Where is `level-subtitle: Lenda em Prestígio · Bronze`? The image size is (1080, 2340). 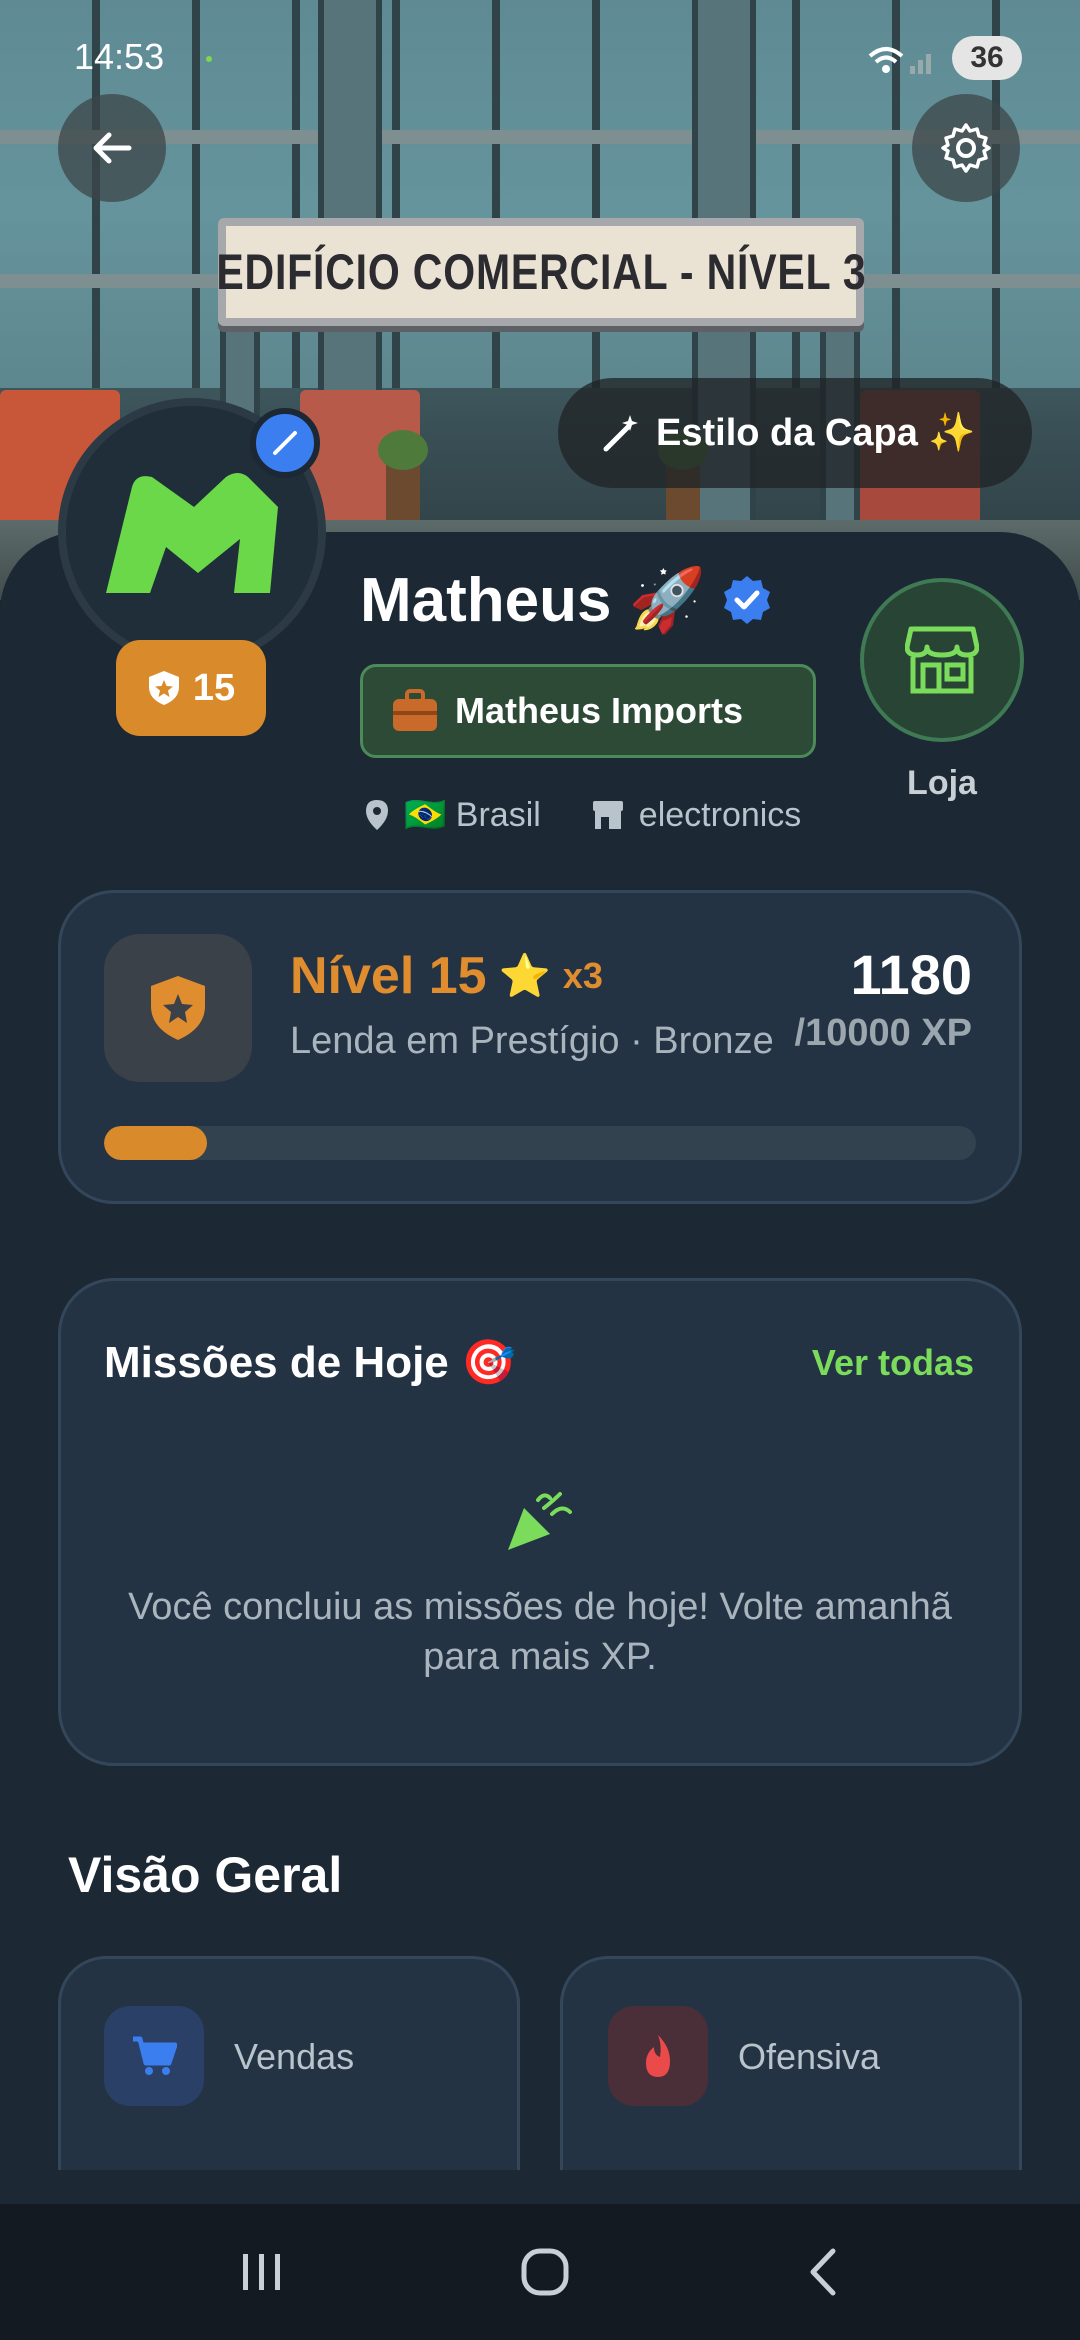
level-subtitle: Lenda em Prestígio · Bronze is located at coordinates (532, 1041).